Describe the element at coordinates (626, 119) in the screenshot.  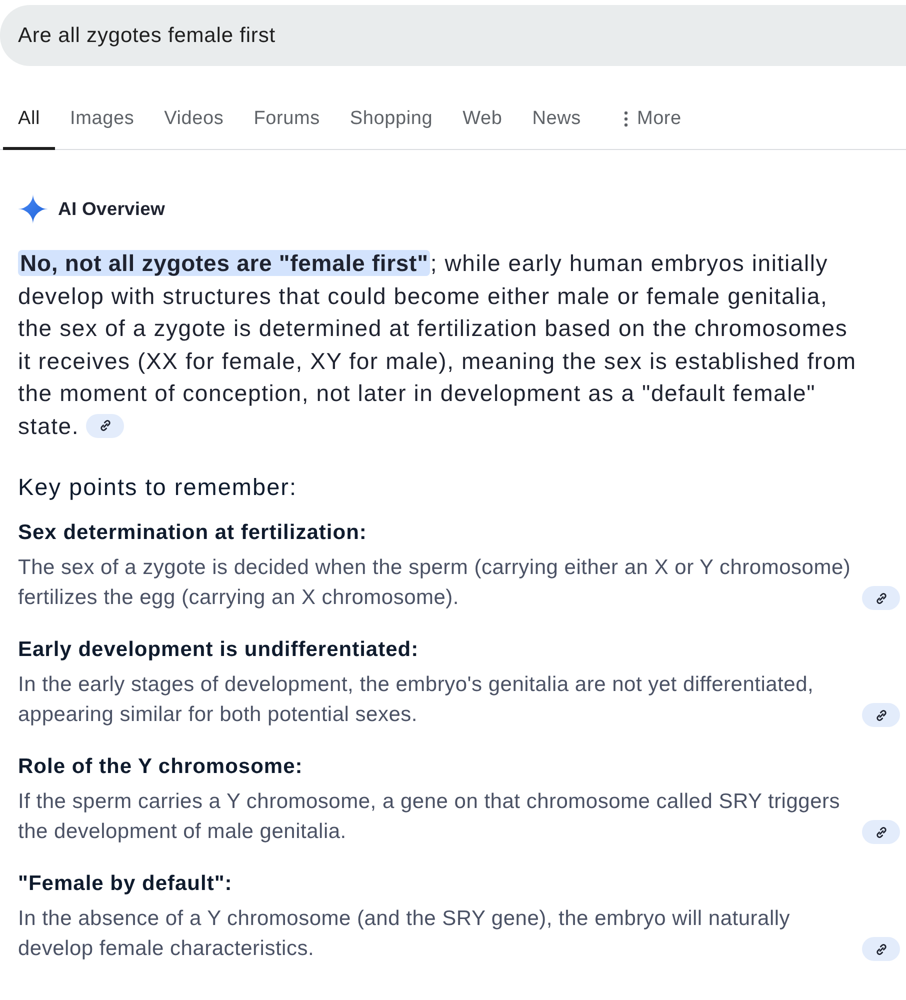
I see `vertical-dots-icon` at that location.